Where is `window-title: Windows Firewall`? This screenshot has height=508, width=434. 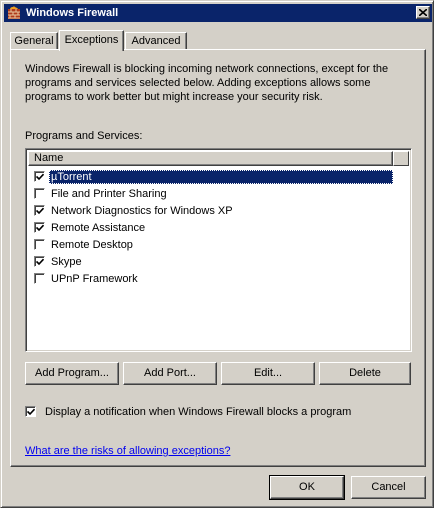 window-title: Windows Firewall is located at coordinates (72, 13).